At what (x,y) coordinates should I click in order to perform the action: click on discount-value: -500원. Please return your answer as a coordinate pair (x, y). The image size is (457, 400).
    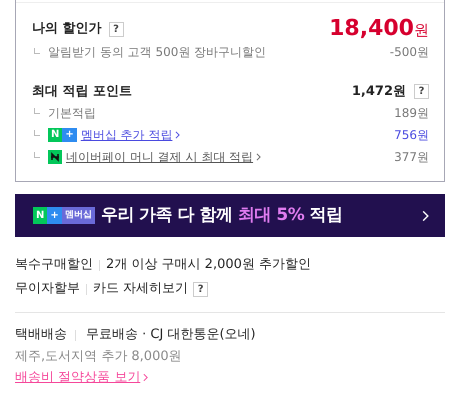
    Looking at the image, I should click on (409, 52).